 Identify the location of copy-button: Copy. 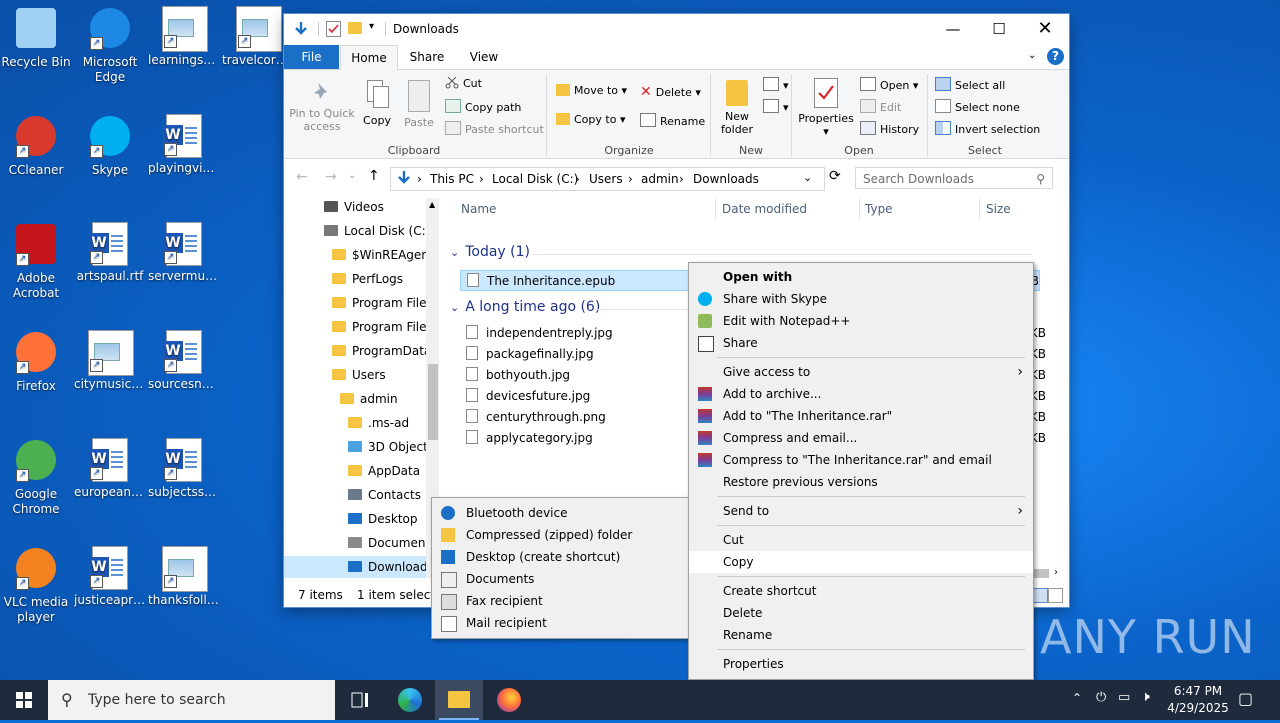
(377, 103).